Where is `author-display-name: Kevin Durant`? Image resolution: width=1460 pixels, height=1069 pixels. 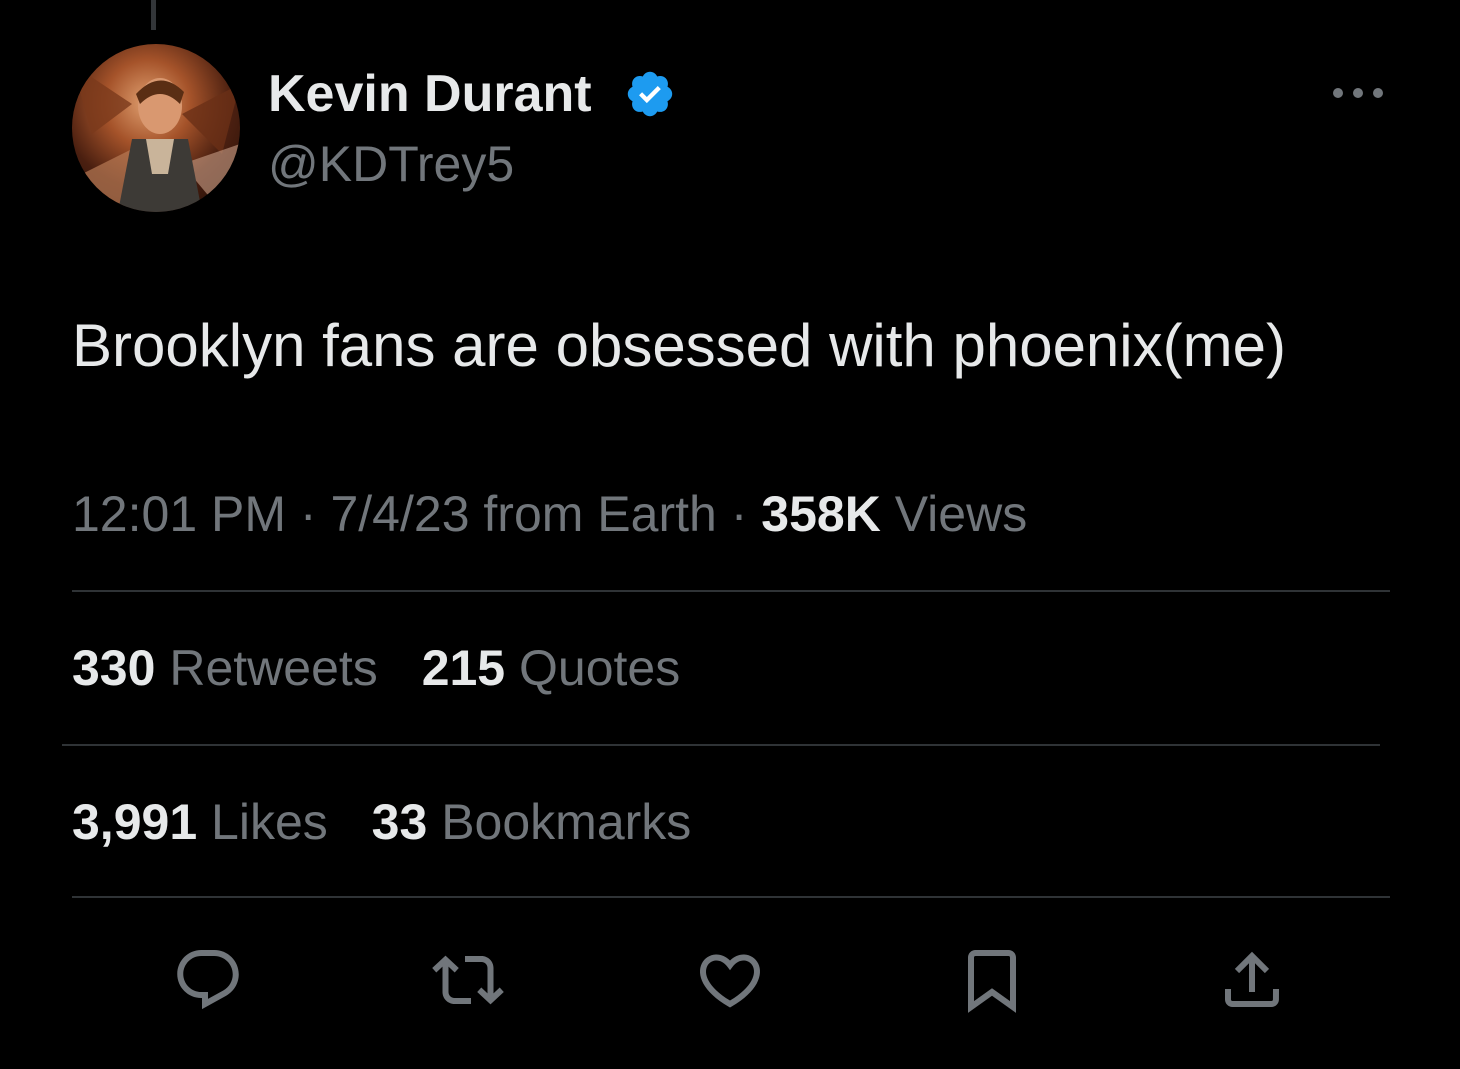 author-display-name: Kevin Durant is located at coordinates (430, 94).